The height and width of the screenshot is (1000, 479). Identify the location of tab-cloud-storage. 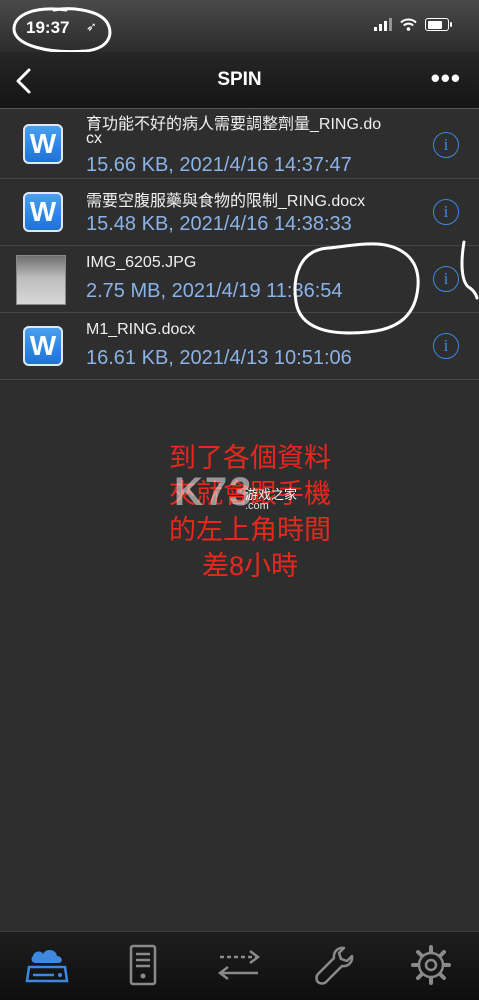
(47, 965).